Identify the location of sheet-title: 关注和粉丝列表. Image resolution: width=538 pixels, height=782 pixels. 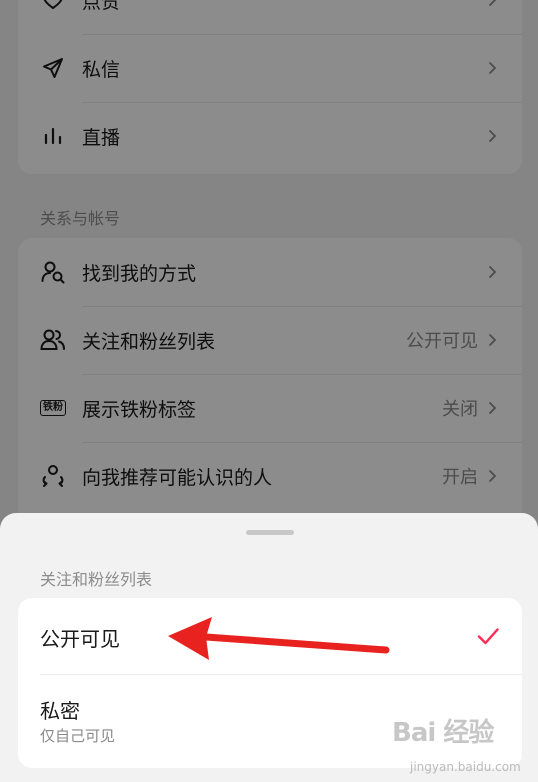
(96, 579).